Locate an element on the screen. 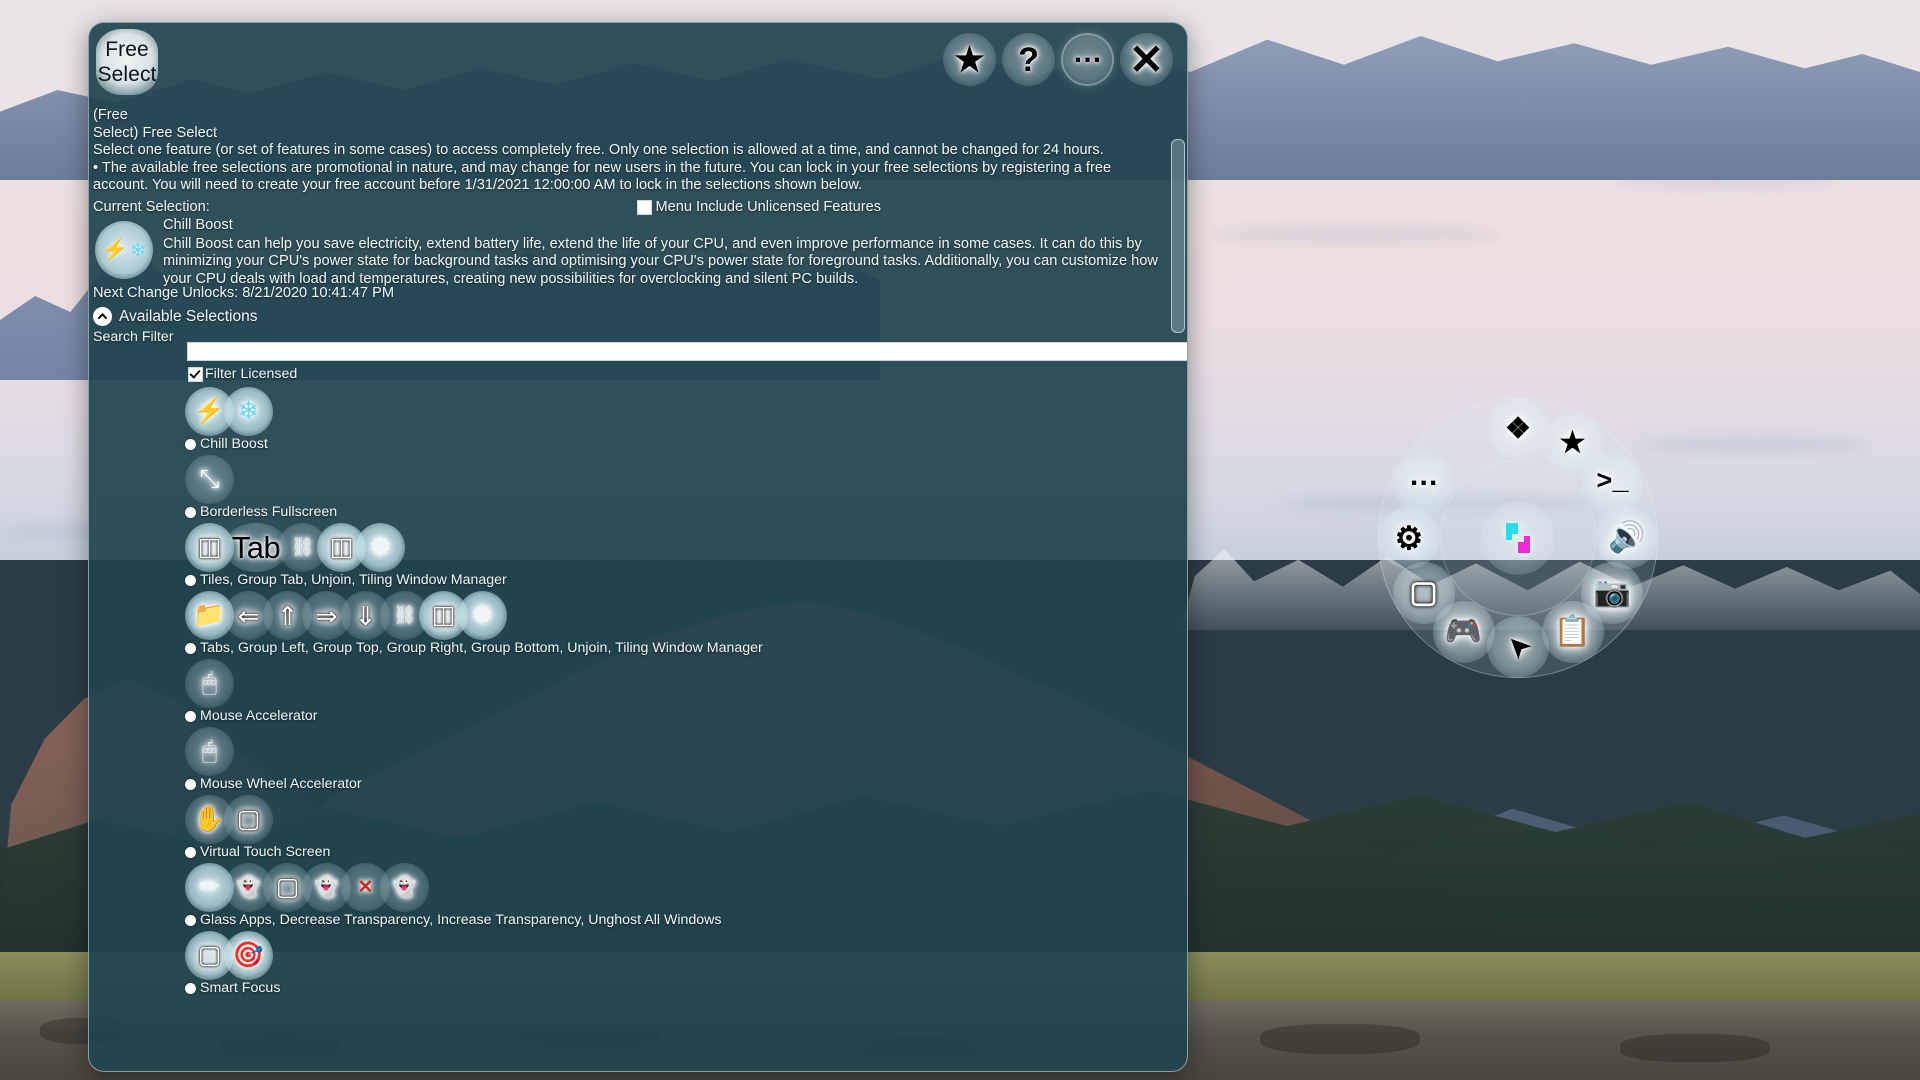 The width and height of the screenshot is (1920, 1080). selection-item-label: Mouse Wheel Accelerator is located at coordinates (281, 784).